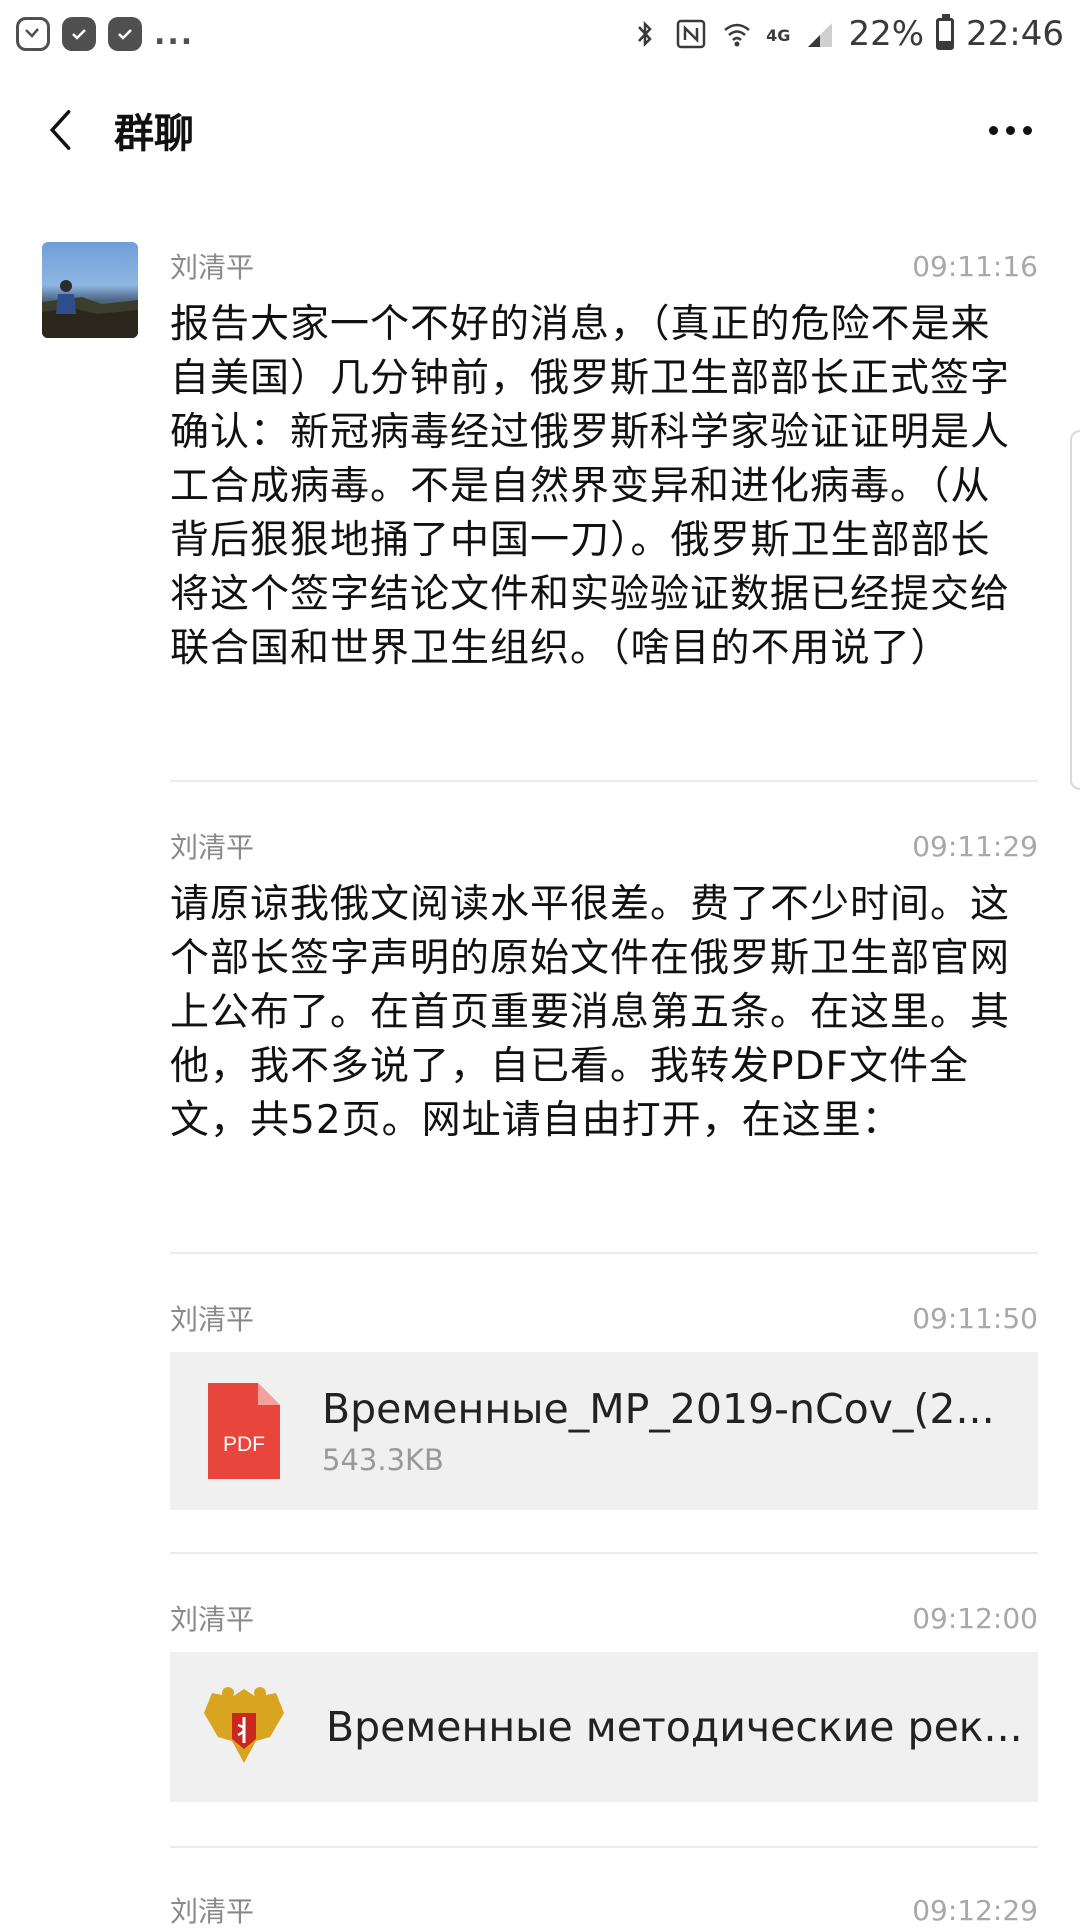 The image size is (1080, 1932). Describe the element at coordinates (154, 134) in the screenshot. I see `page-title: 群聊` at that location.